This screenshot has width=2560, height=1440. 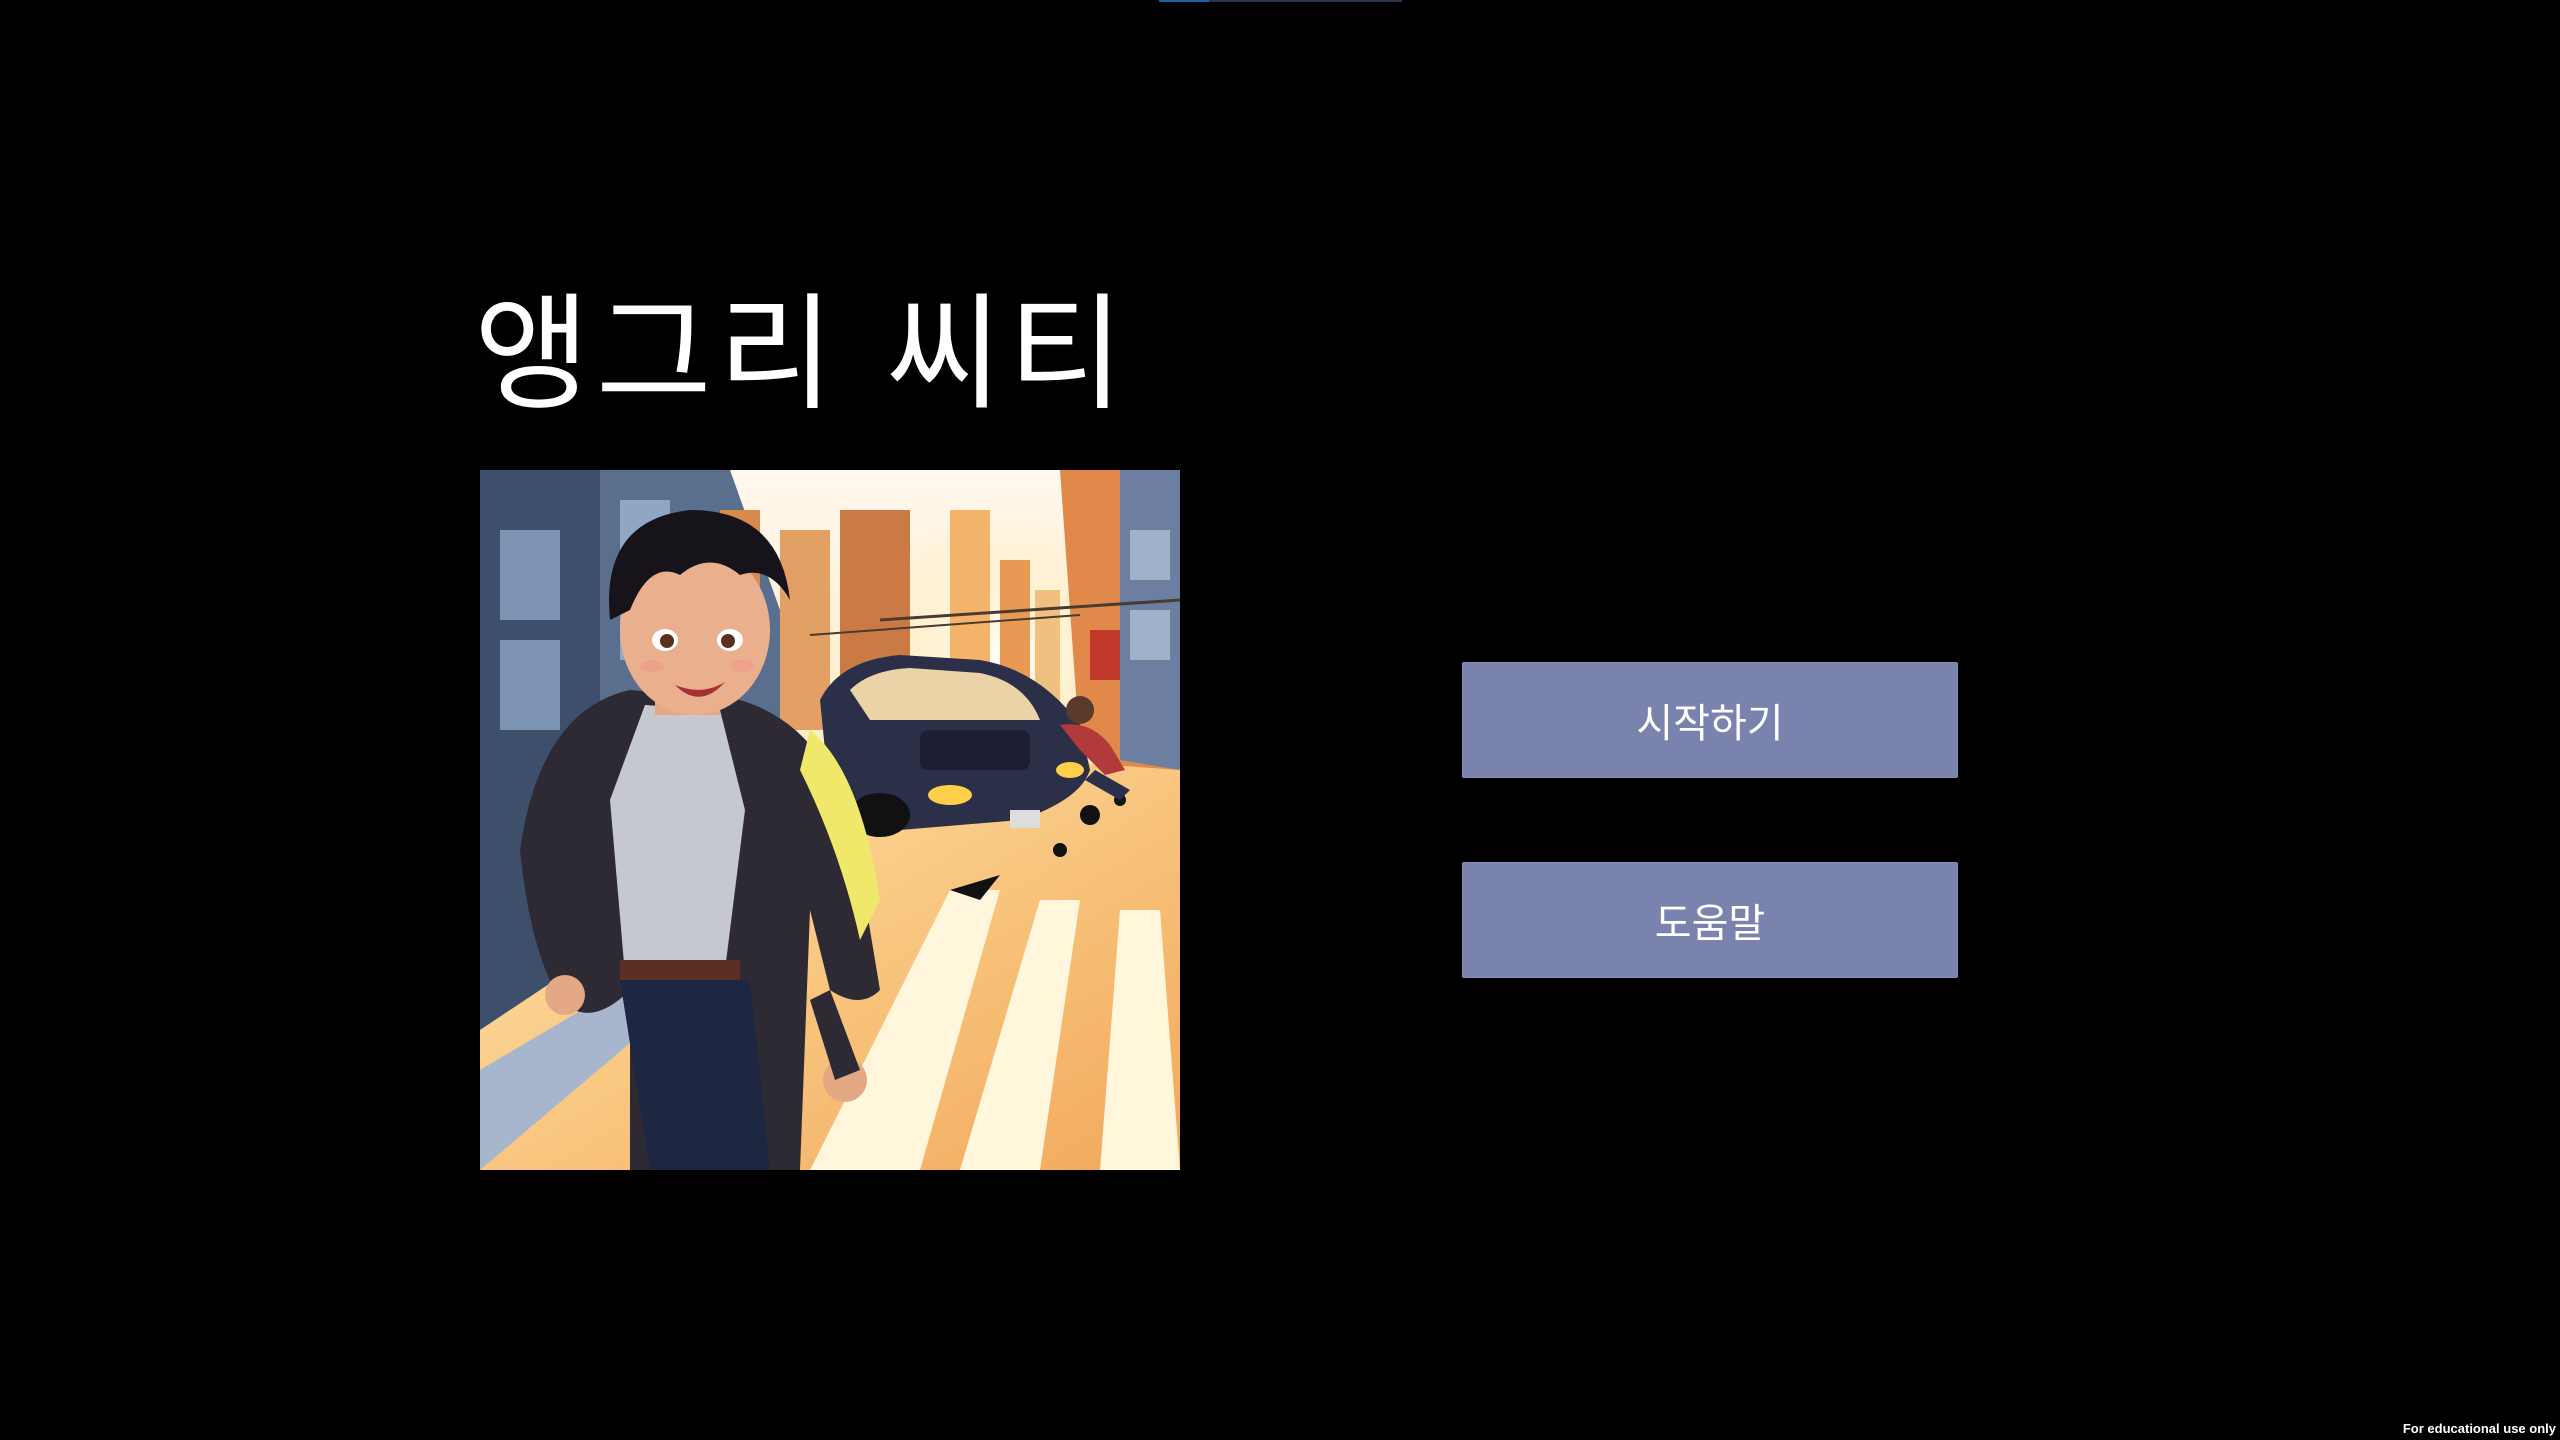 I want to click on top-loading-indicator, so click(x=1280, y=1).